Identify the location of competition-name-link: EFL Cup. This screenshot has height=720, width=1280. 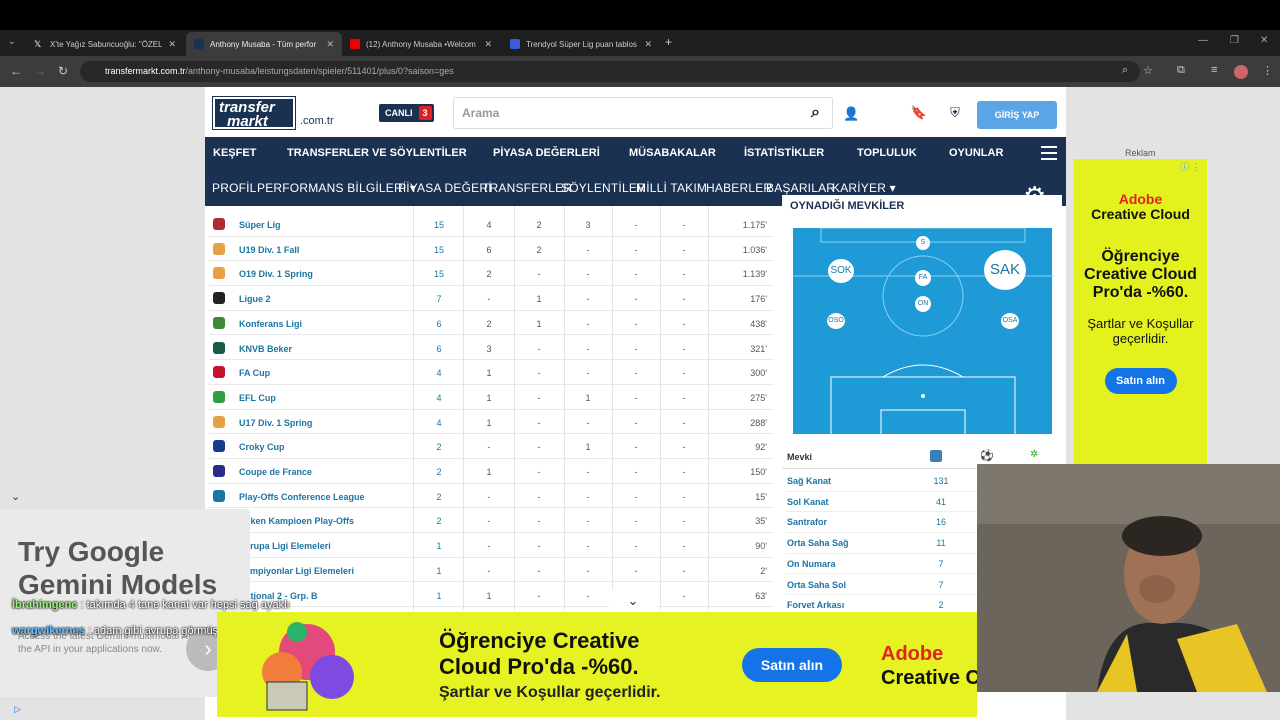
(257, 398).